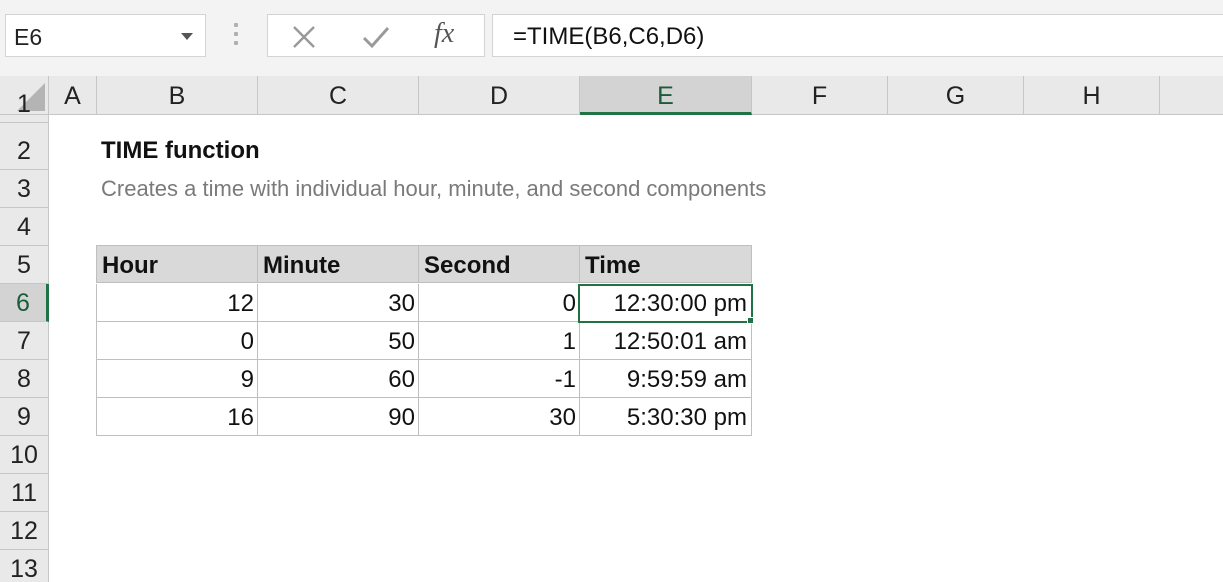  I want to click on row-header-4: 4, so click(24, 227).